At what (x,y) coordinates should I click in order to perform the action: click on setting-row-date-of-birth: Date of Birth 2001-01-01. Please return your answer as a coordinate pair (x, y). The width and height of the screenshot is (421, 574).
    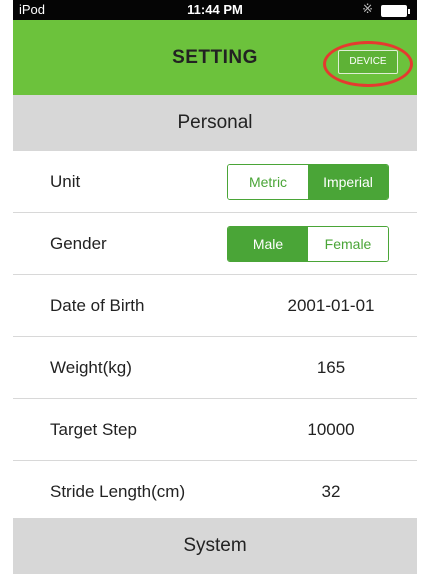
    Looking at the image, I should click on (215, 306).